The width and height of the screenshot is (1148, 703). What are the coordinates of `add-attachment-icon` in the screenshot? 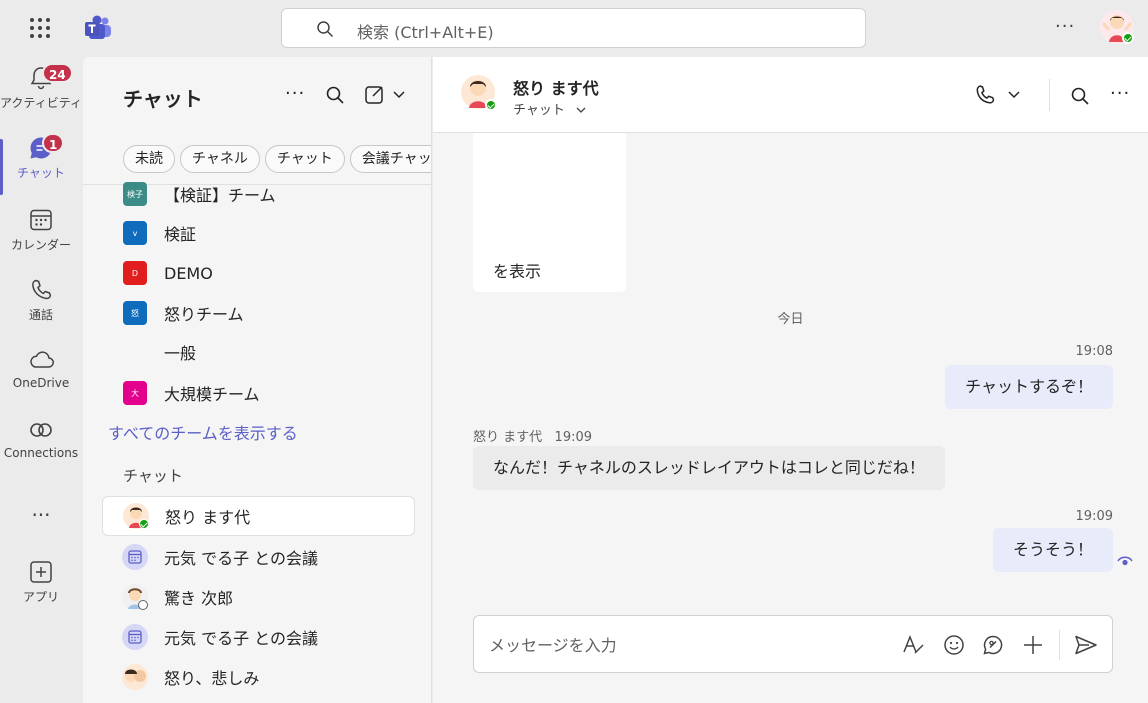 It's located at (1033, 645).